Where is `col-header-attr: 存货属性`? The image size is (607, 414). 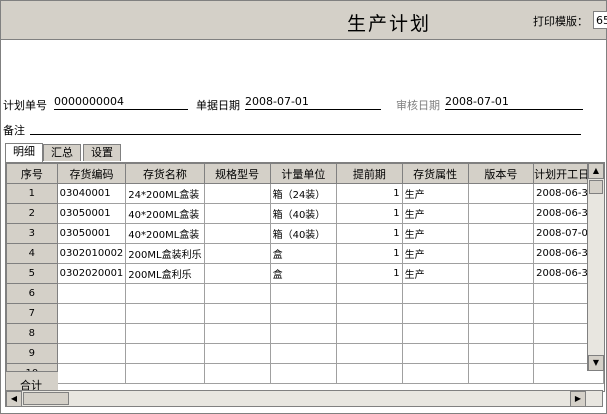
col-header-attr: 存货属性 is located at coordinates (435, 173).